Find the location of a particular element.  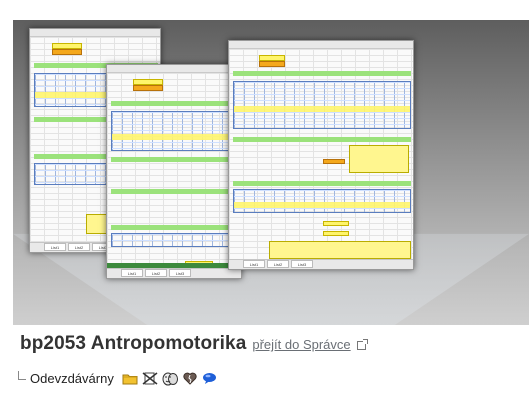

chat-bubble-icon is located at coordinates (210, 379).